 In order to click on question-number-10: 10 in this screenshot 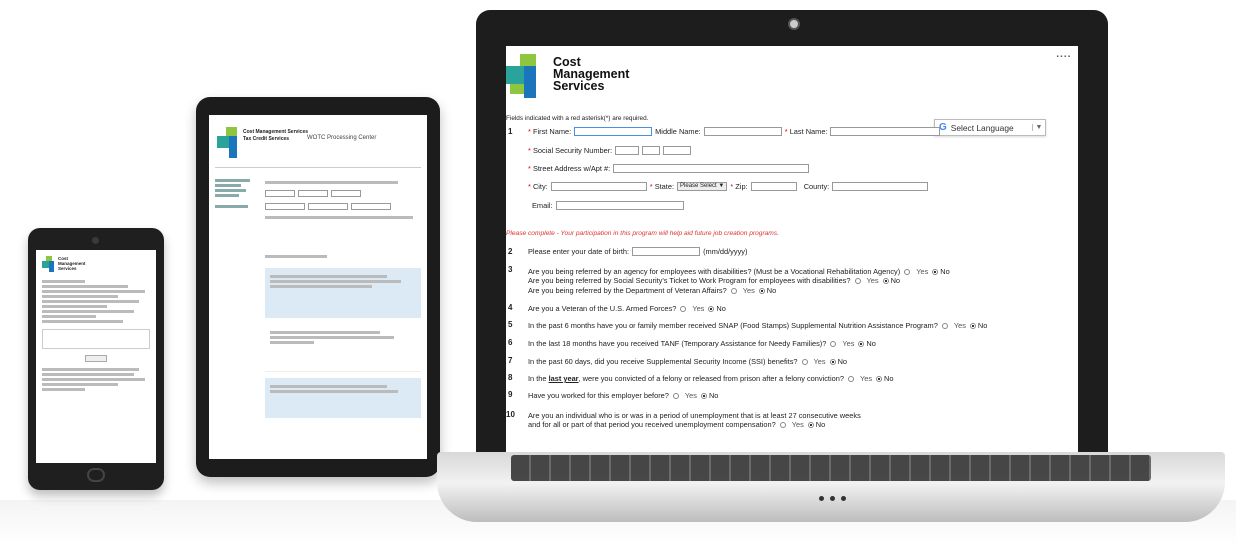, I will do `click(510, 414)`.